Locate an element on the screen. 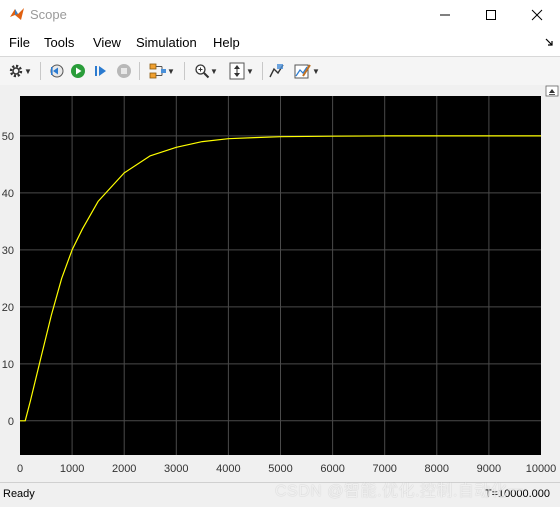 This screenshot has height=507, width=560. minimize-button is located at coordinates (445, 15).